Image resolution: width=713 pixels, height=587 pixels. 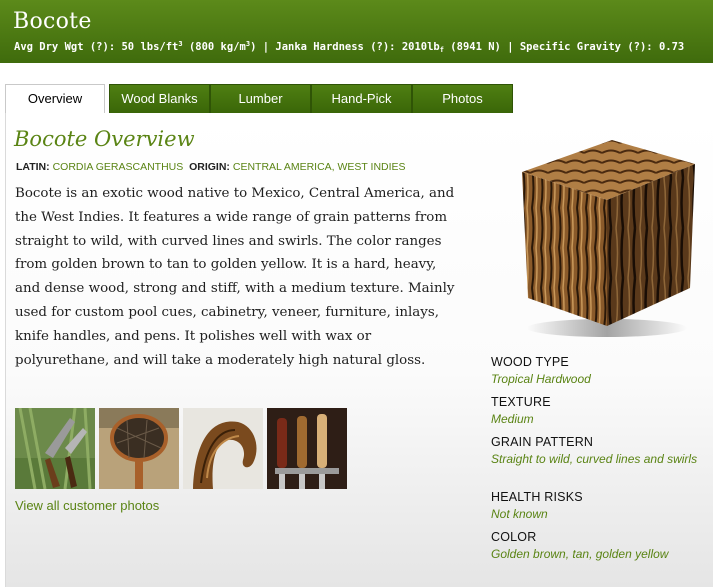 I want to click on property-wood-type: WOOD TYPE Tropical Hardwood, so click(x=596, y=371).